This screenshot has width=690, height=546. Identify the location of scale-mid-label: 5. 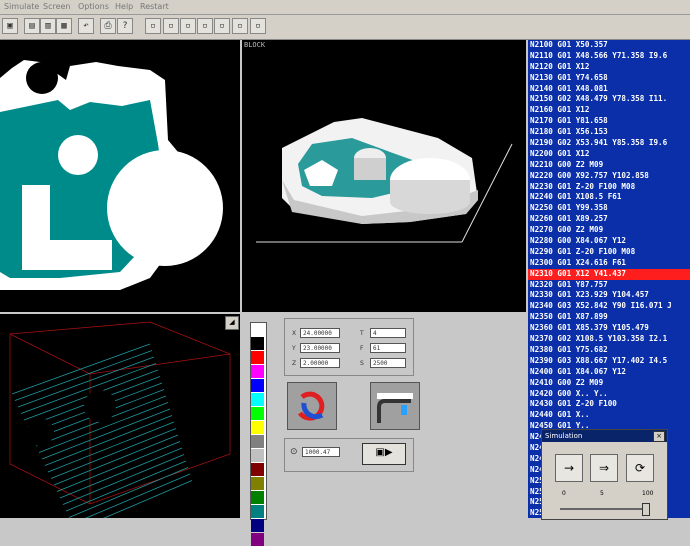
(602, 493).